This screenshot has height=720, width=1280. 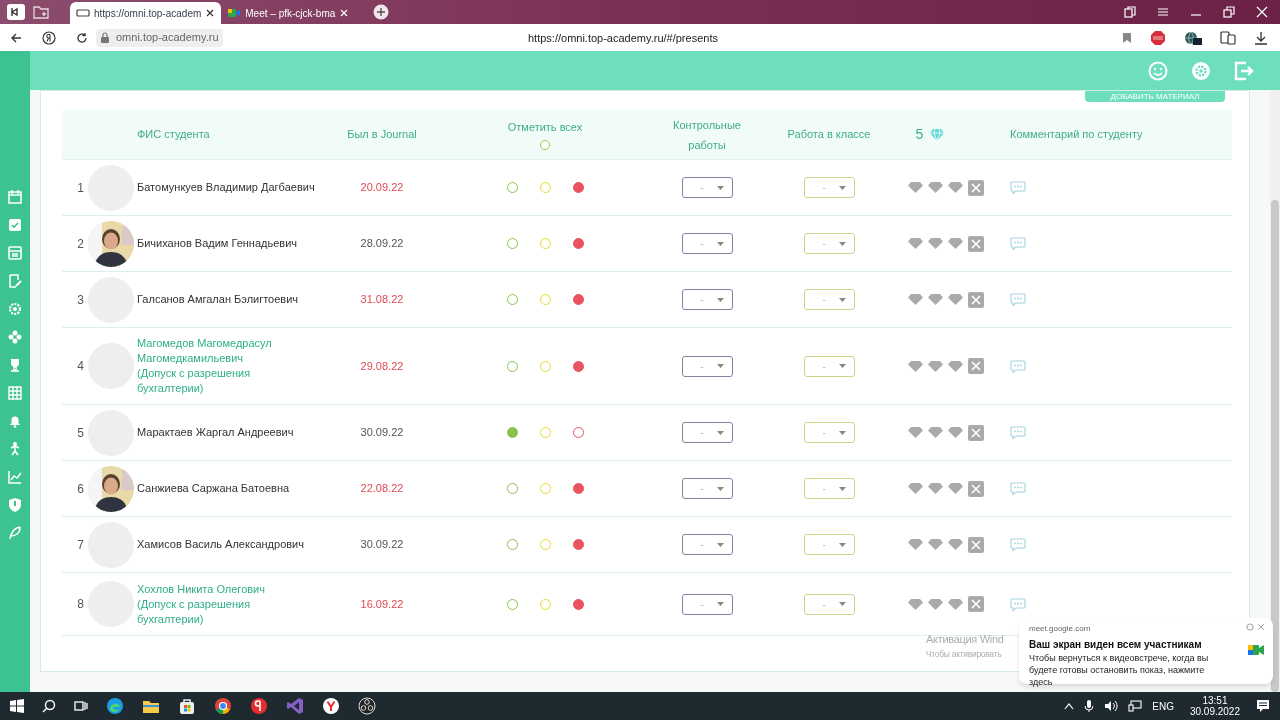 What do you see at coordinates (1193, 37) in the screenshot?
I see `globe-icon` at bounding box center [1193, 37].